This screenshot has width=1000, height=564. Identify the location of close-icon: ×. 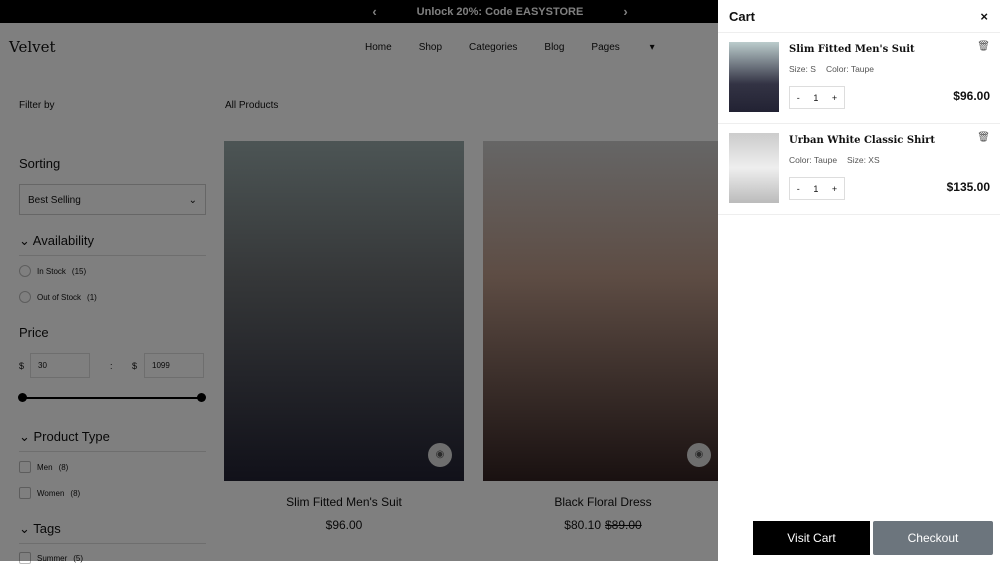
(984, 16).